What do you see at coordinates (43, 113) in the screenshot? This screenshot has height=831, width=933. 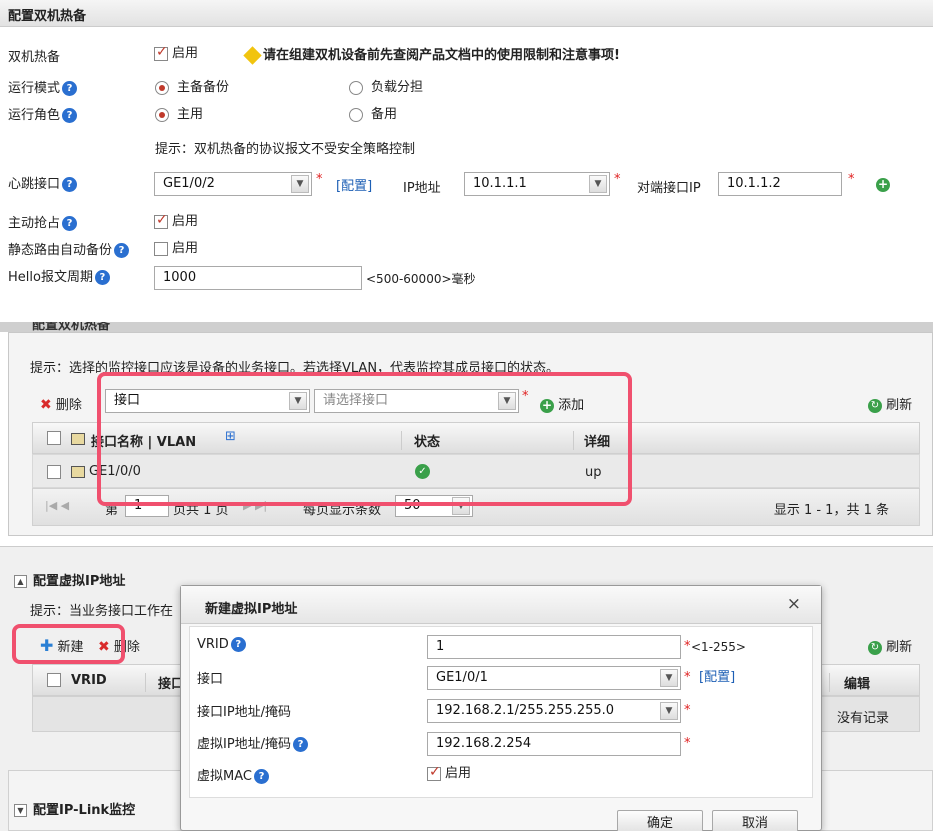 I see `run-role-label: 运行角色?` at bounding box center [43, 113].